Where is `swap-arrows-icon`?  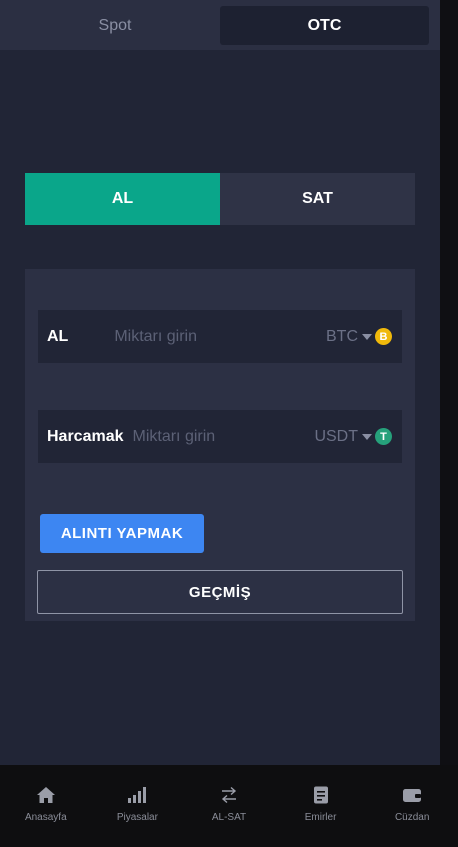 swap-arrows-icon is located at coordinates (229, 795).